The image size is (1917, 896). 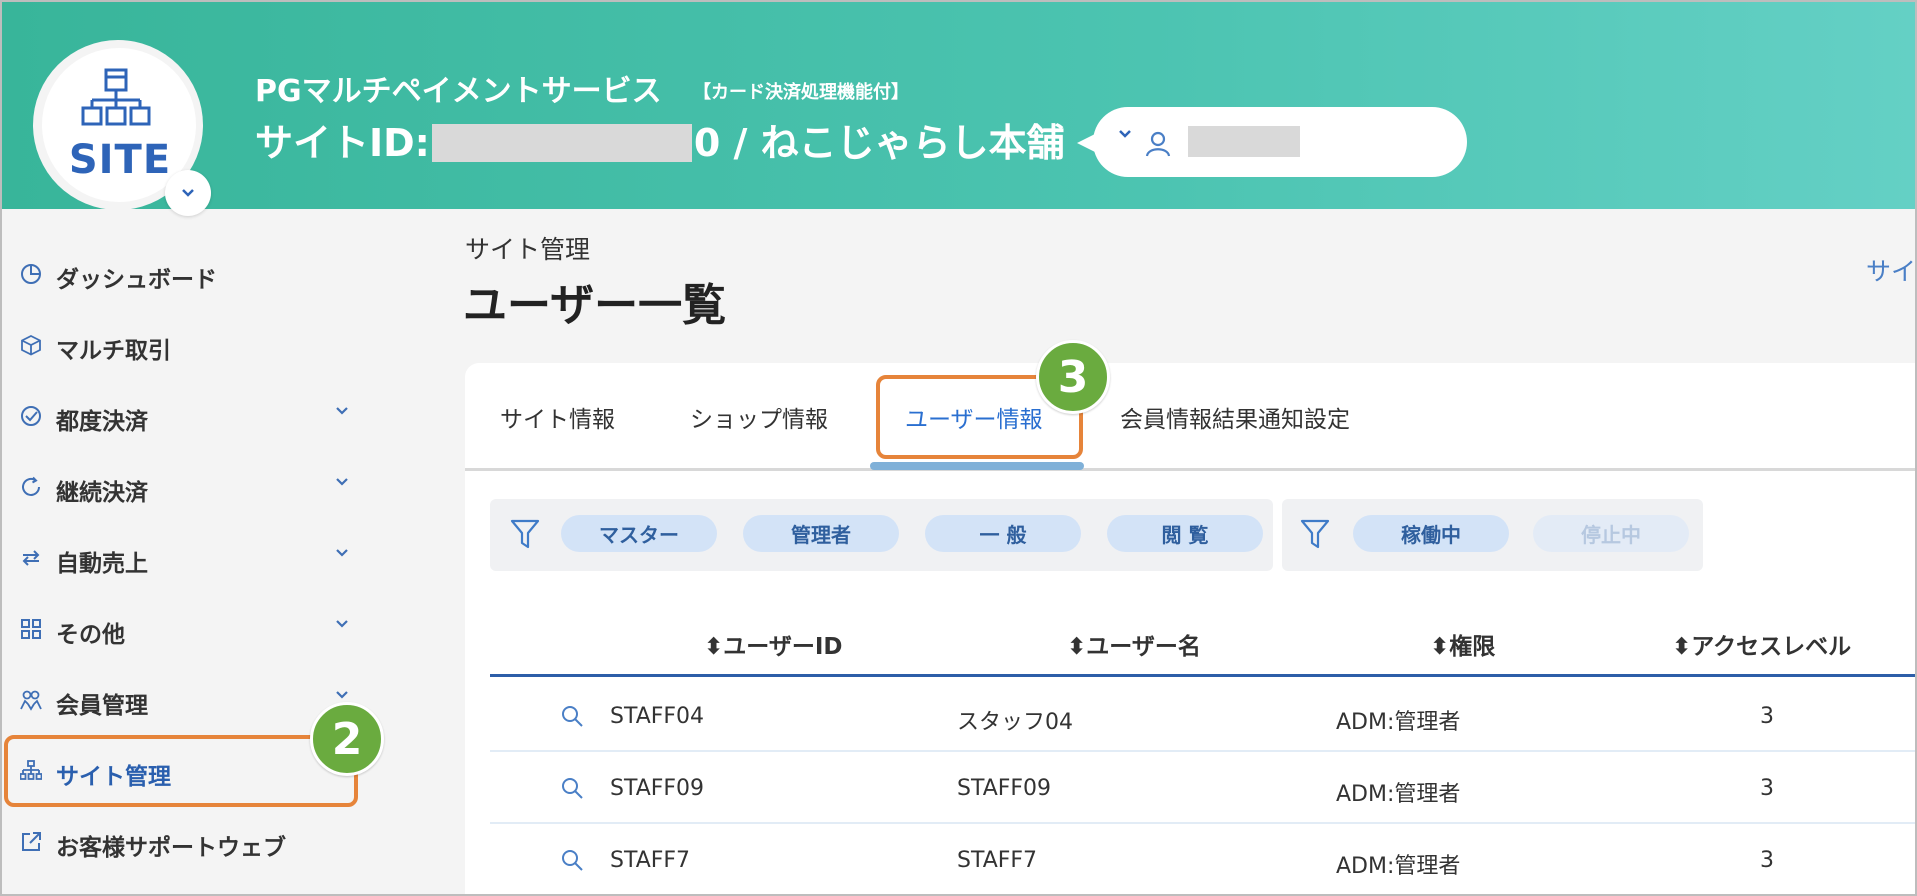 What do you see at coordinates (184, 345) in the screenshot?
I see `sidebar-item-multi-transaction: マルチ取引` at bounding box center [184, 345].